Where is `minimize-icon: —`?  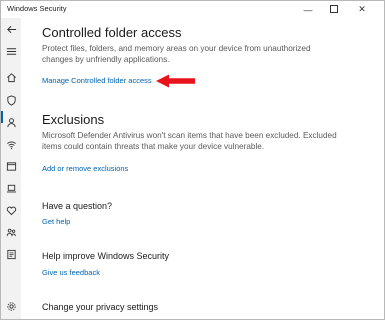
minimize-icon: — is located at coordinates (308, 9).